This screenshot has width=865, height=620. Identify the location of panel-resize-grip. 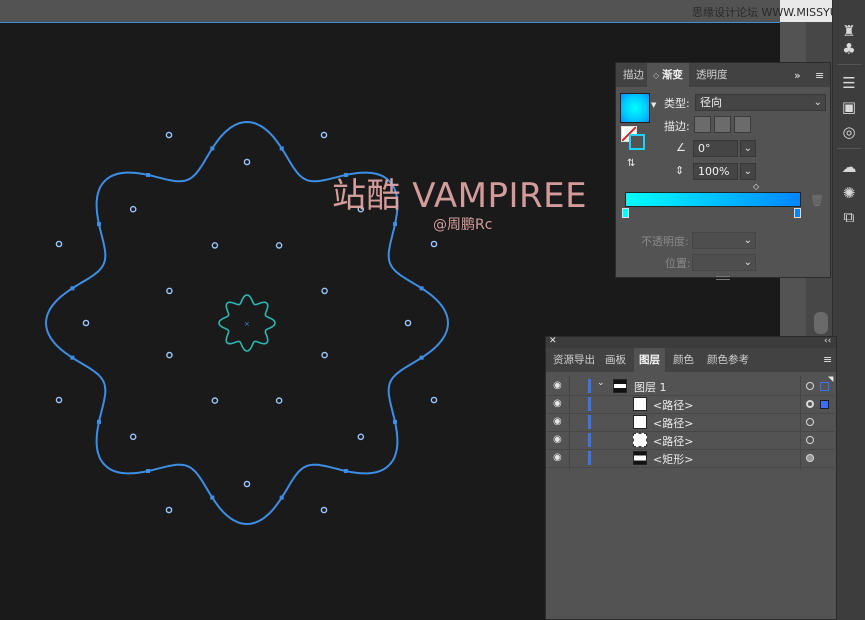
(723, 278).